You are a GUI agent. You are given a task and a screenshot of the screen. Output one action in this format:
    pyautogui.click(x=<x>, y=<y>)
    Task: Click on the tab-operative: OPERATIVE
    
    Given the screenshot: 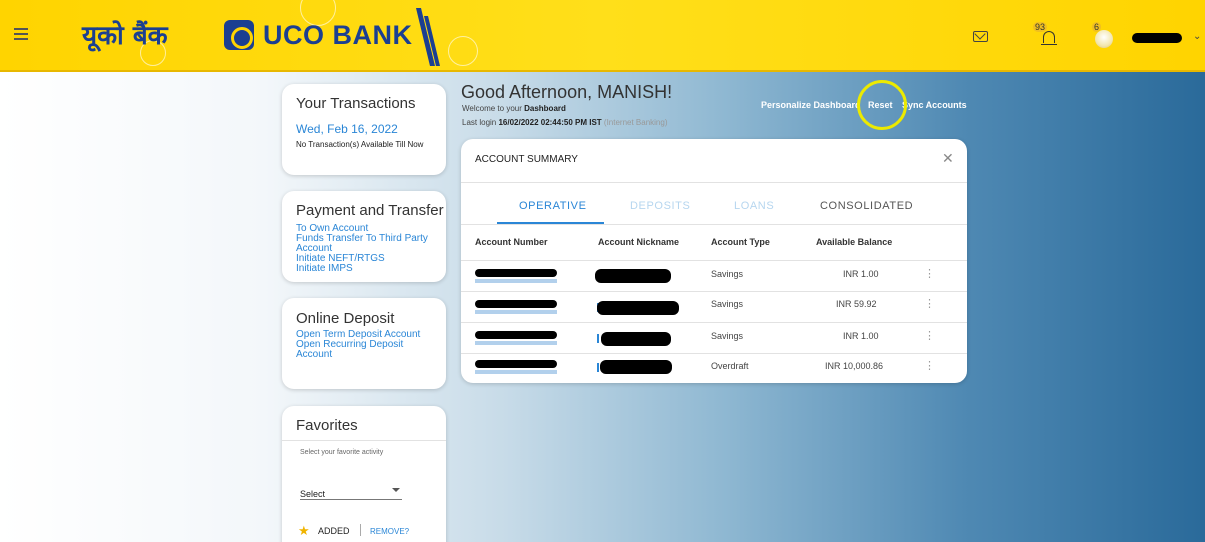 What is the action you would take?
    pyautogui.click(x=553, y=206)
    